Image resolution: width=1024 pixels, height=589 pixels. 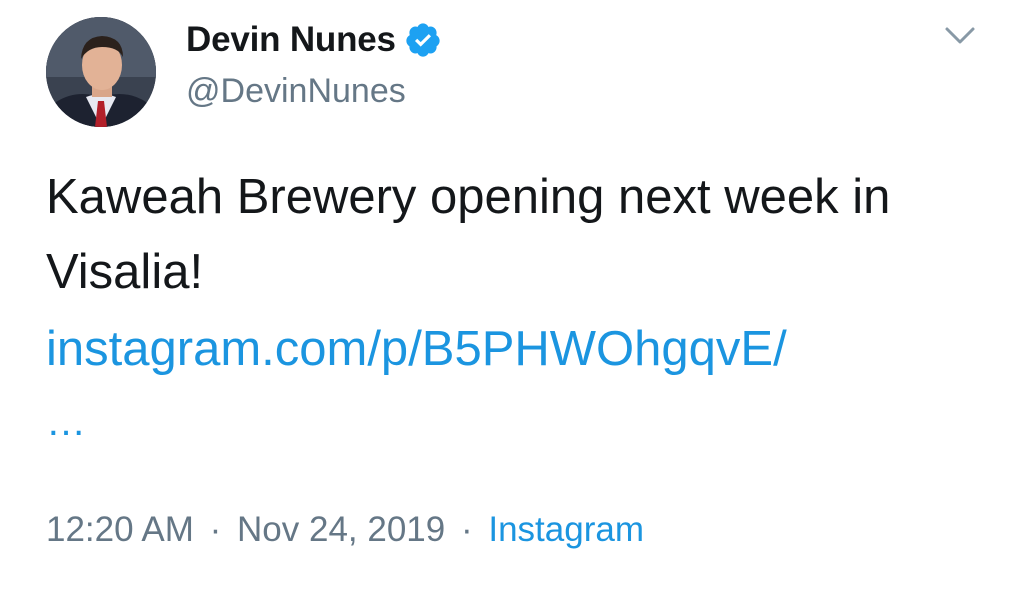 I want to click on tweet-link: instagram.com/p/B5PHWOhgqvE/, so click(x=416, y=349).